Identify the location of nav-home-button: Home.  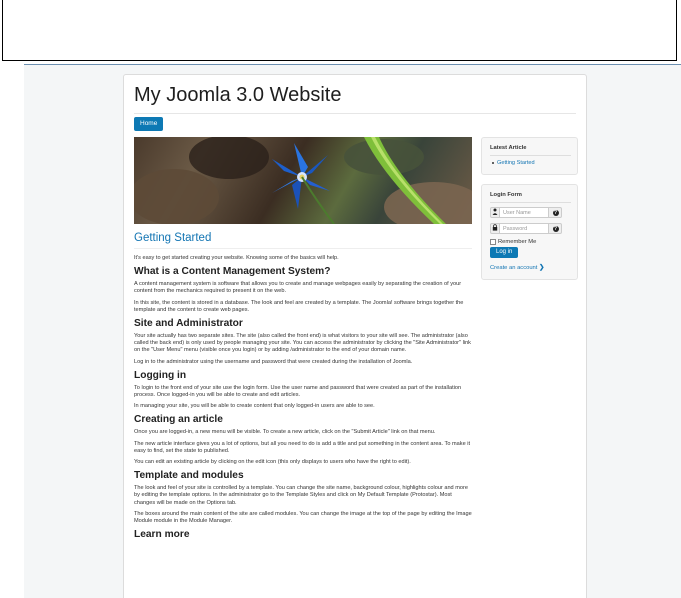
(149, 124).